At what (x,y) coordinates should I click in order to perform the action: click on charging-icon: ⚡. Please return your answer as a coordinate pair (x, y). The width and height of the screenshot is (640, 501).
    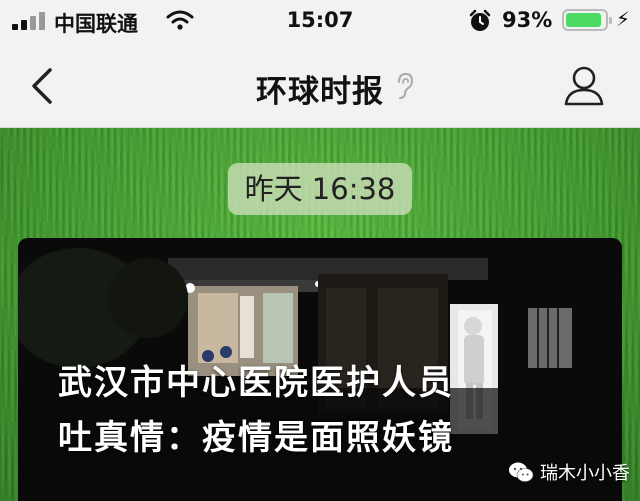
    Looking at the image, I should click on (623, 19).